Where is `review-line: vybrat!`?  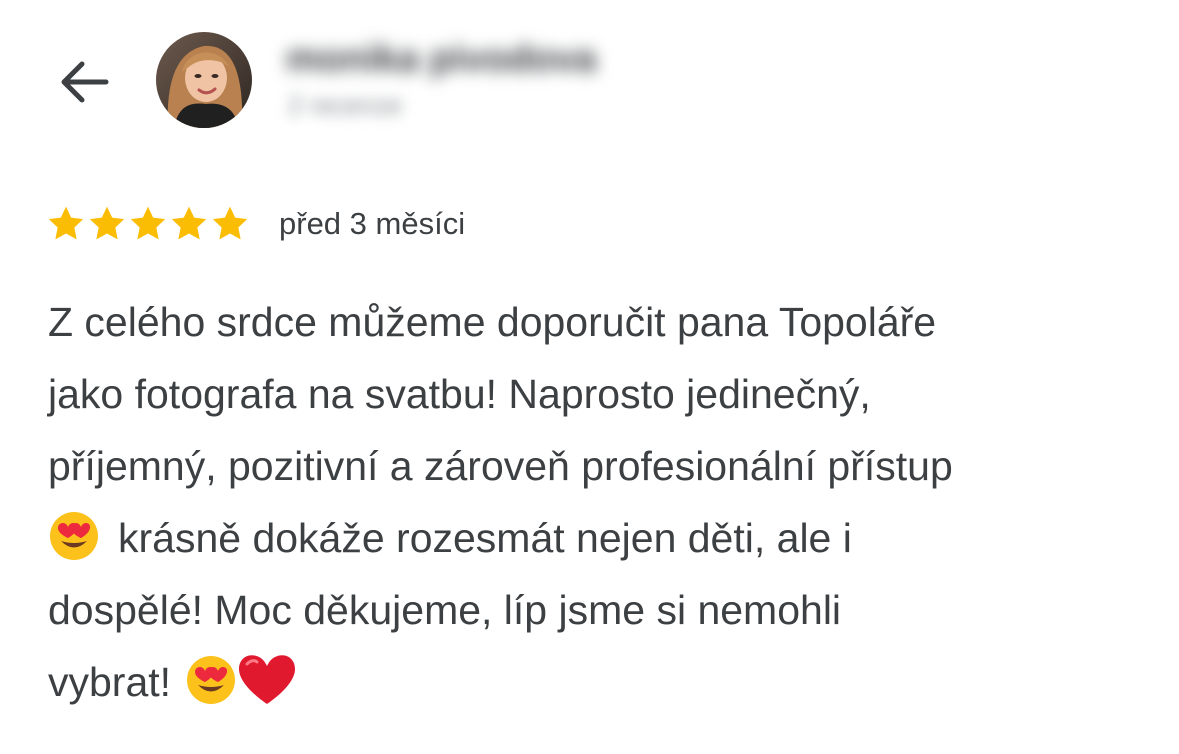 review-line: vybrat! is located at coordinates (603, 682).